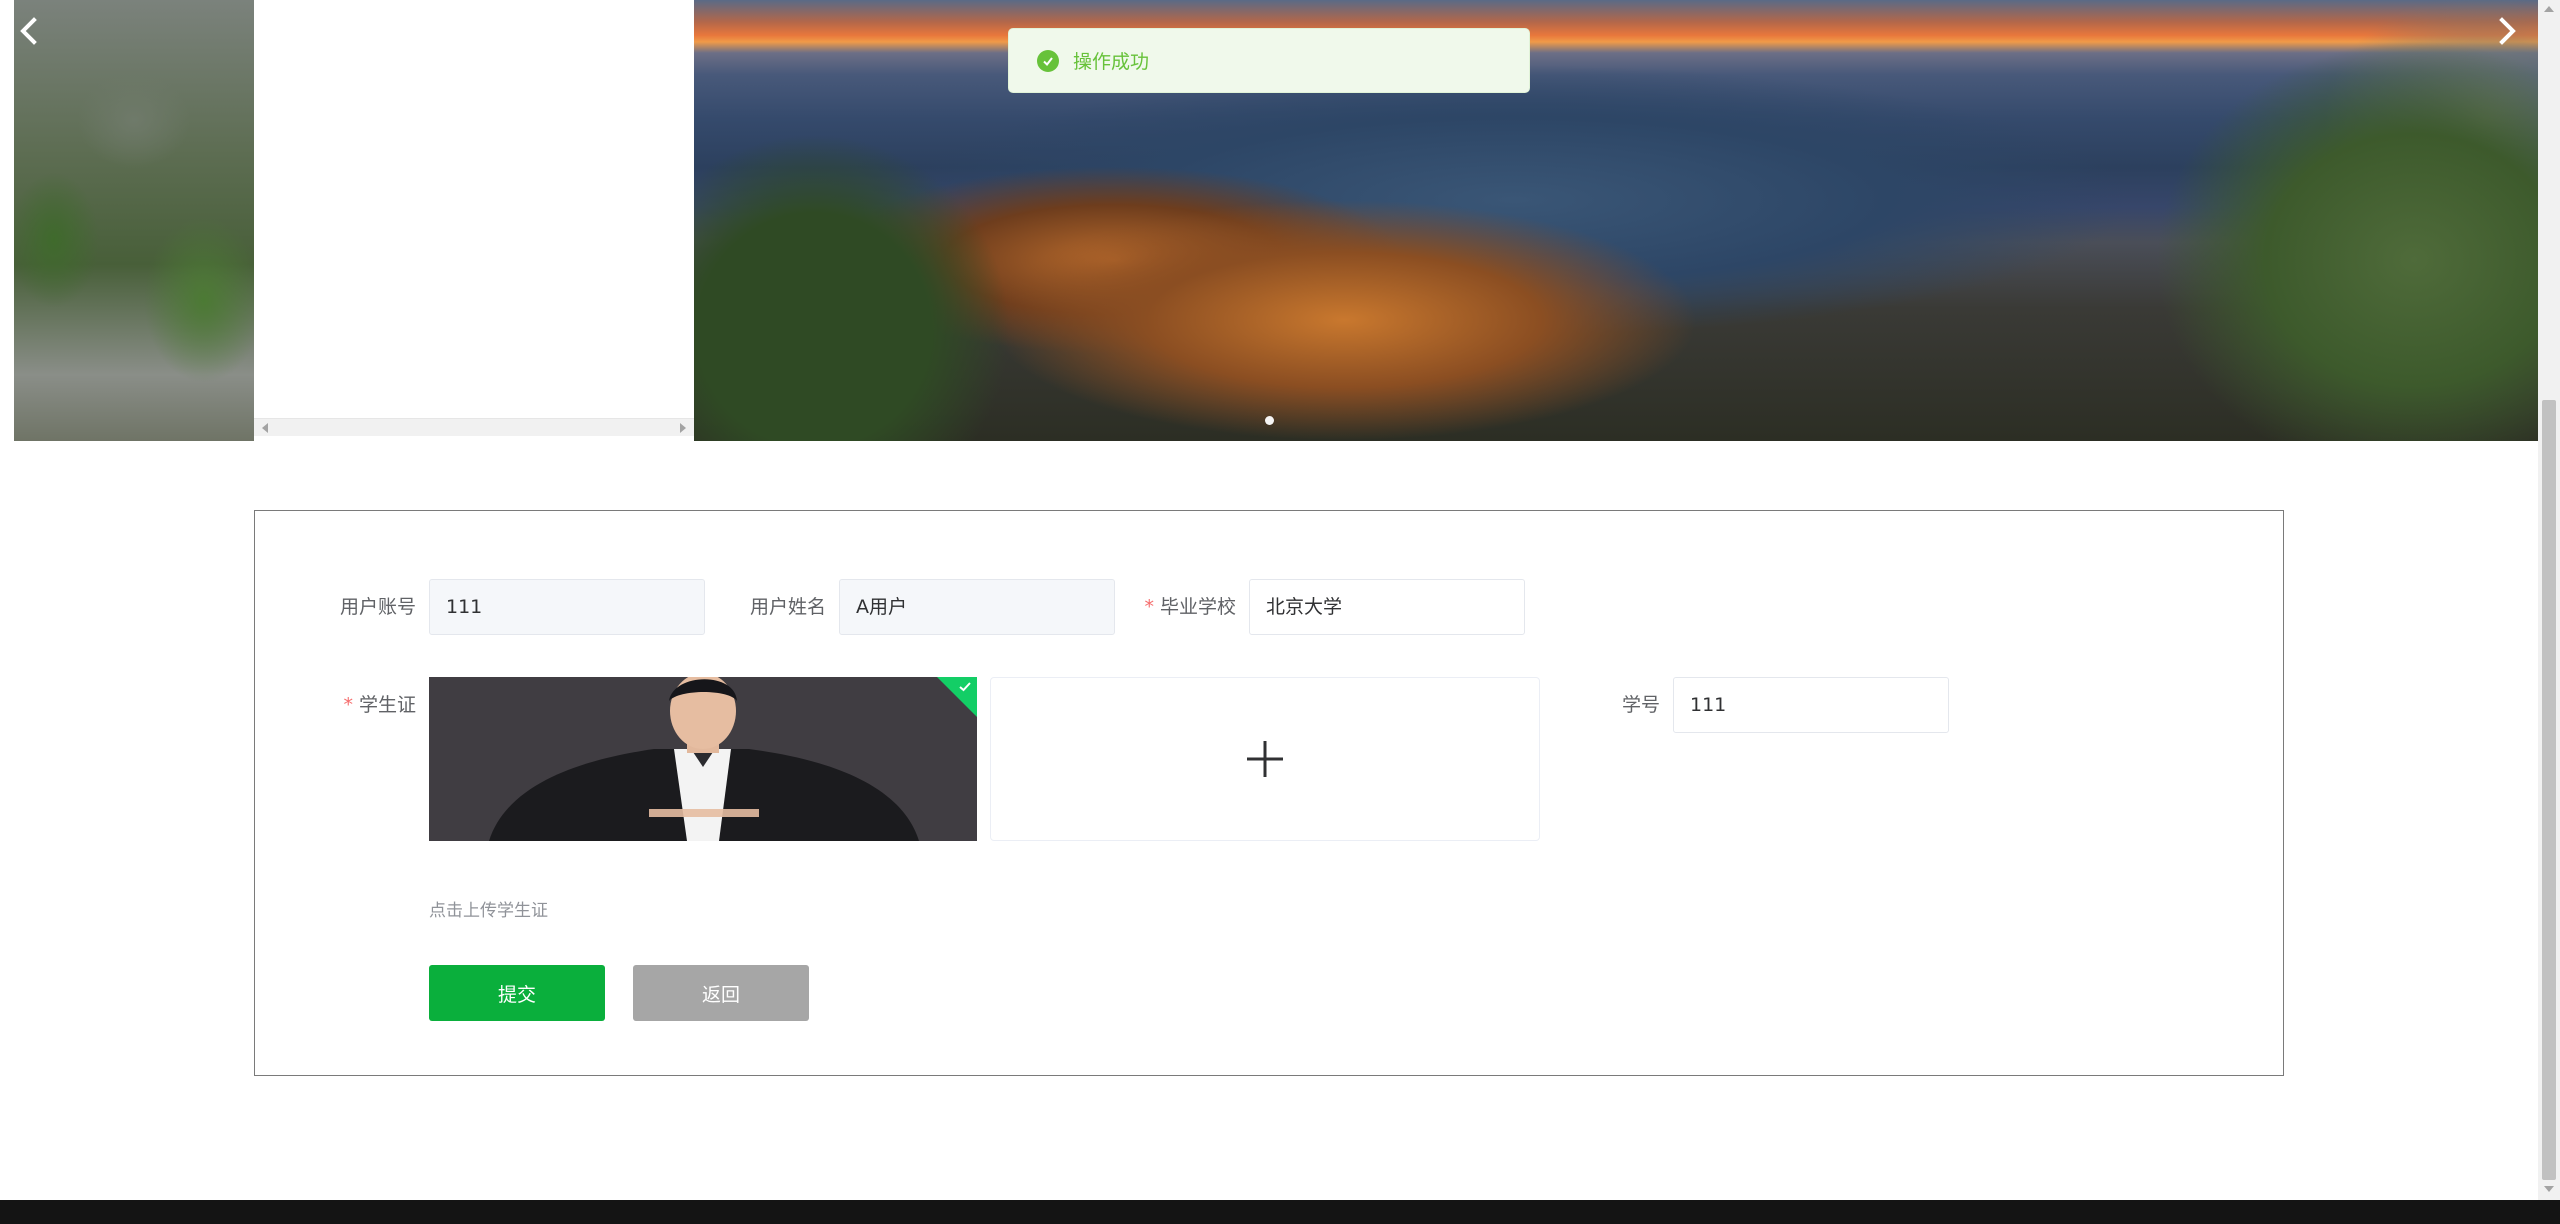 This screenshot has height=1224, width=2560. What do you see at coordinates (134, 220) in the screenshot?
I see `carousel-slide-previous` at bounding box center [134, 220].